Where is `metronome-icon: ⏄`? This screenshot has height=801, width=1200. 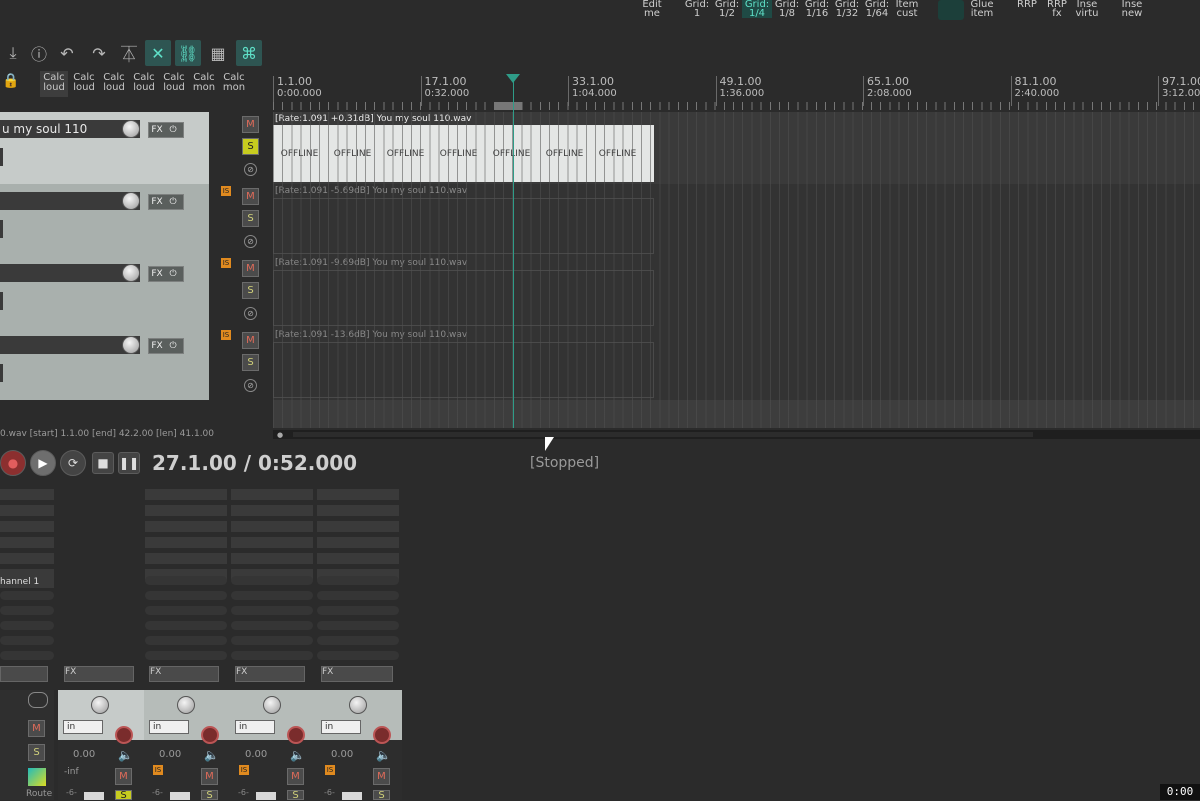 metronome-icon: ⏄ is located at coordinates (129, 53).